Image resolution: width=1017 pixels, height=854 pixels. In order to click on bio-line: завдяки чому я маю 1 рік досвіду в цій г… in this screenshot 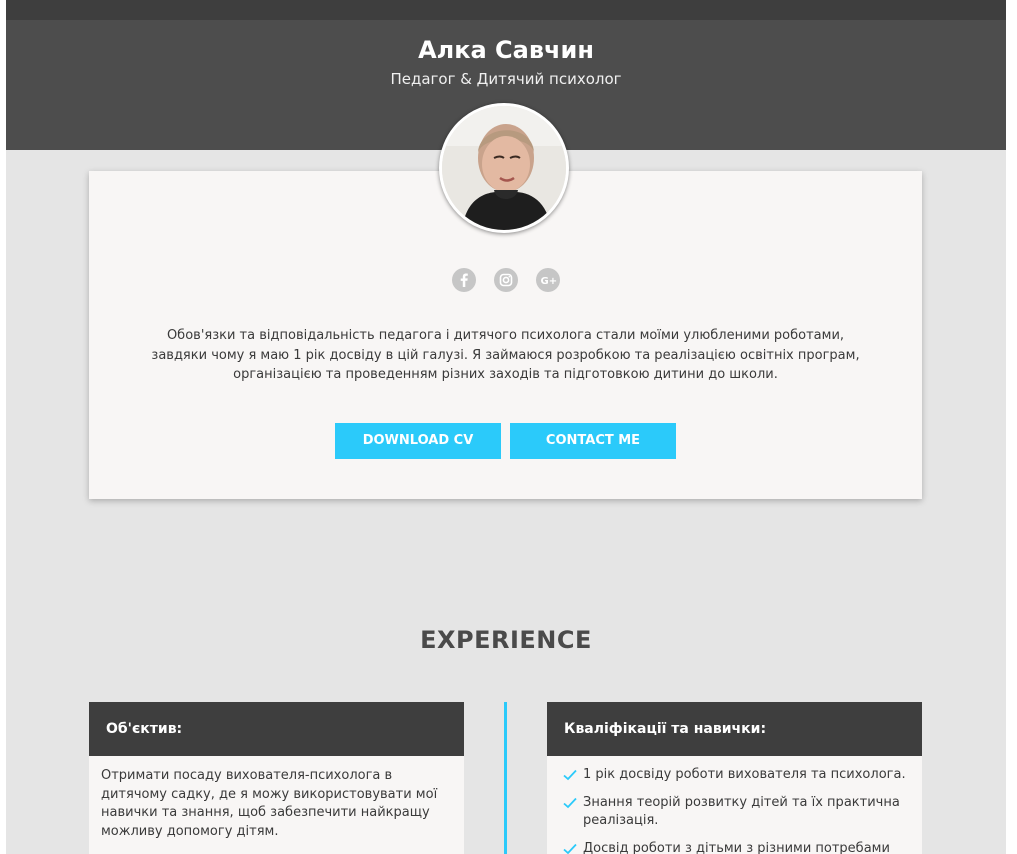, I will do `click(505, 355)`.